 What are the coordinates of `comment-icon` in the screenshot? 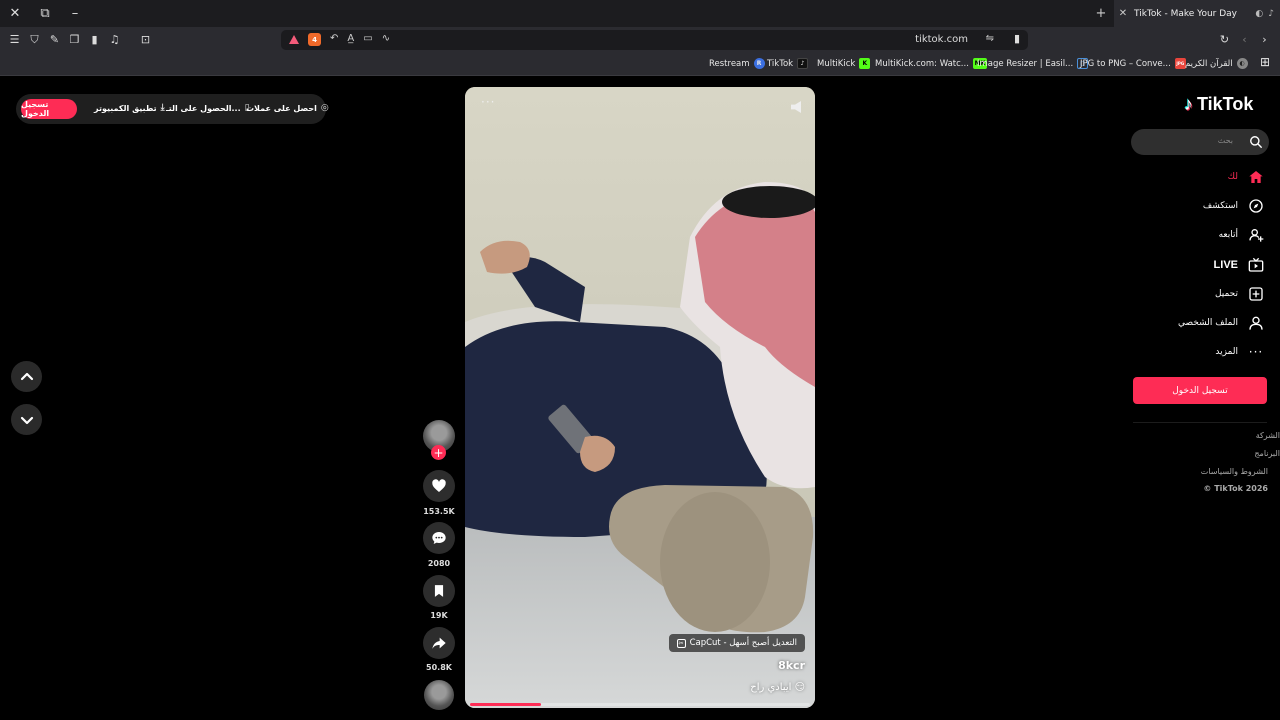 It's located at (439, 538).